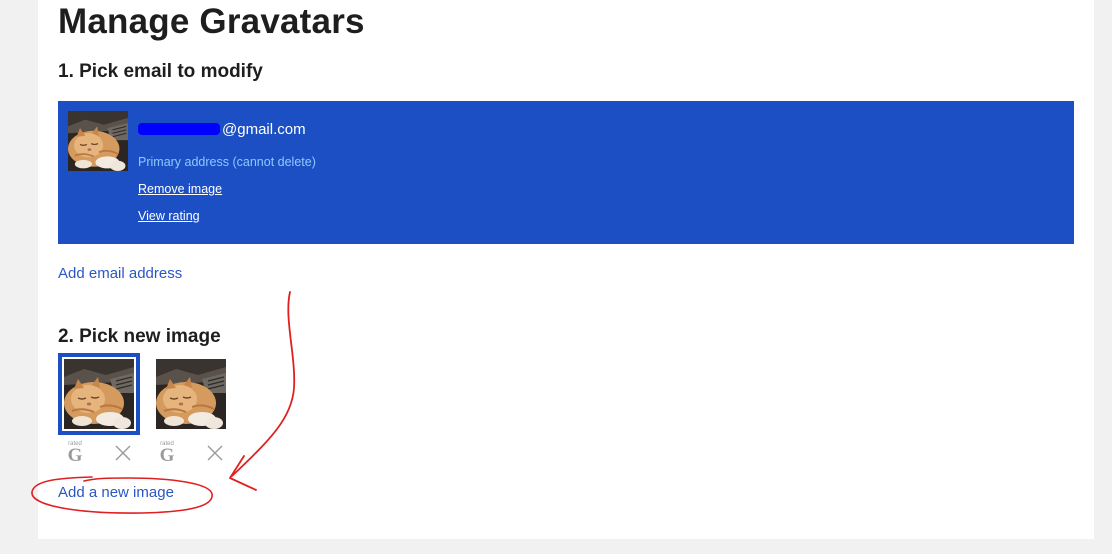 The height and width of the screenshot is (554, 1112). Describe the element at coordinates (160, 71) in the screenshot. I see `step1-heading: 1. Pick email to modify` at that location.